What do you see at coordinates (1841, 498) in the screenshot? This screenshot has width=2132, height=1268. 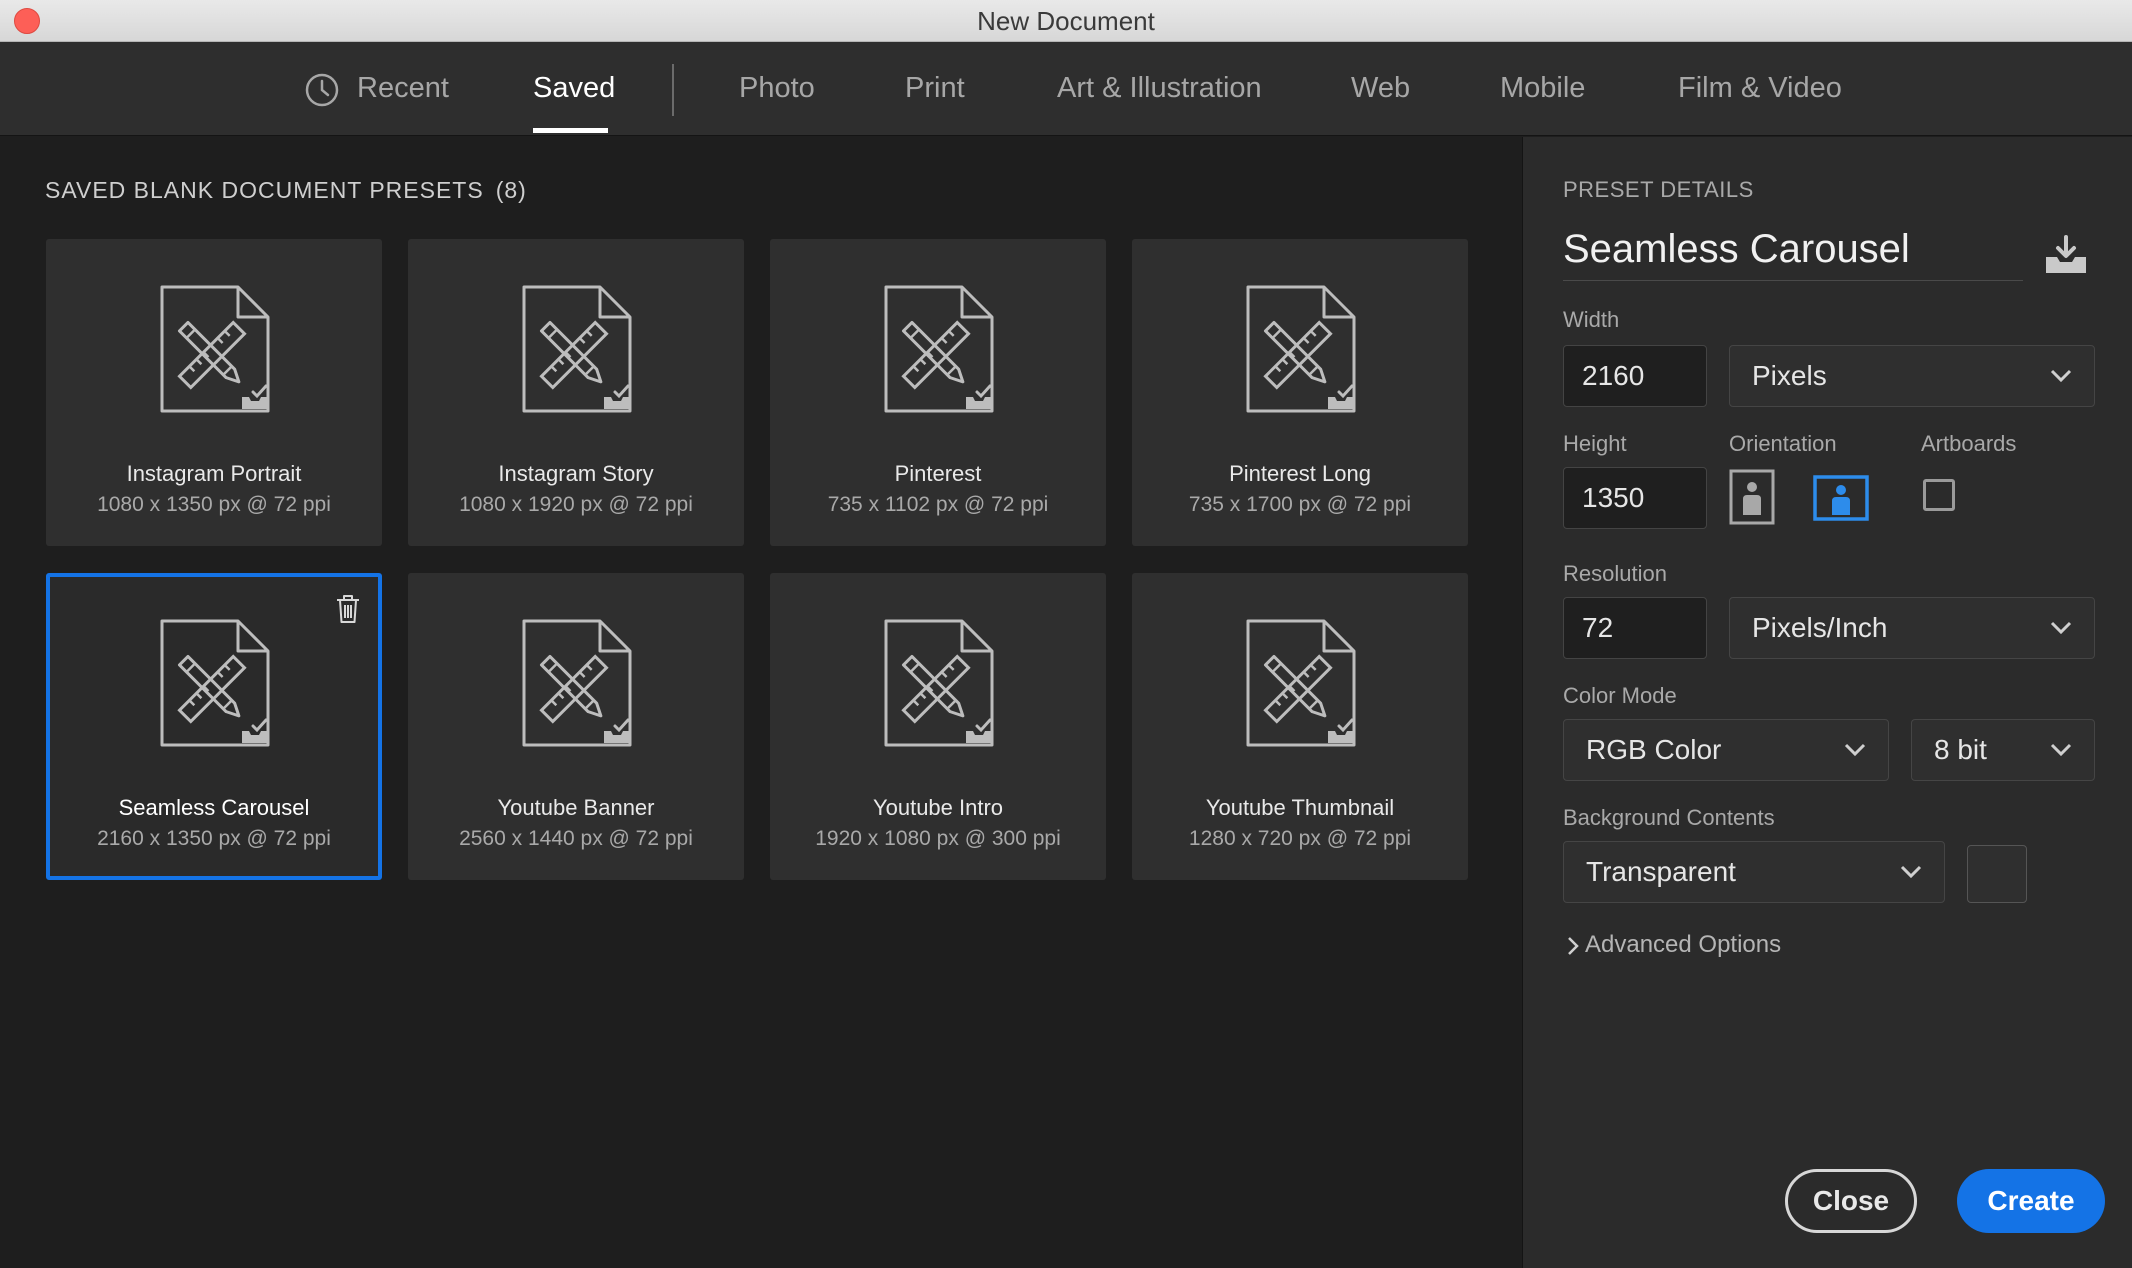 I see `landscape-orientation-icon` at bounding box center [1841, 498].